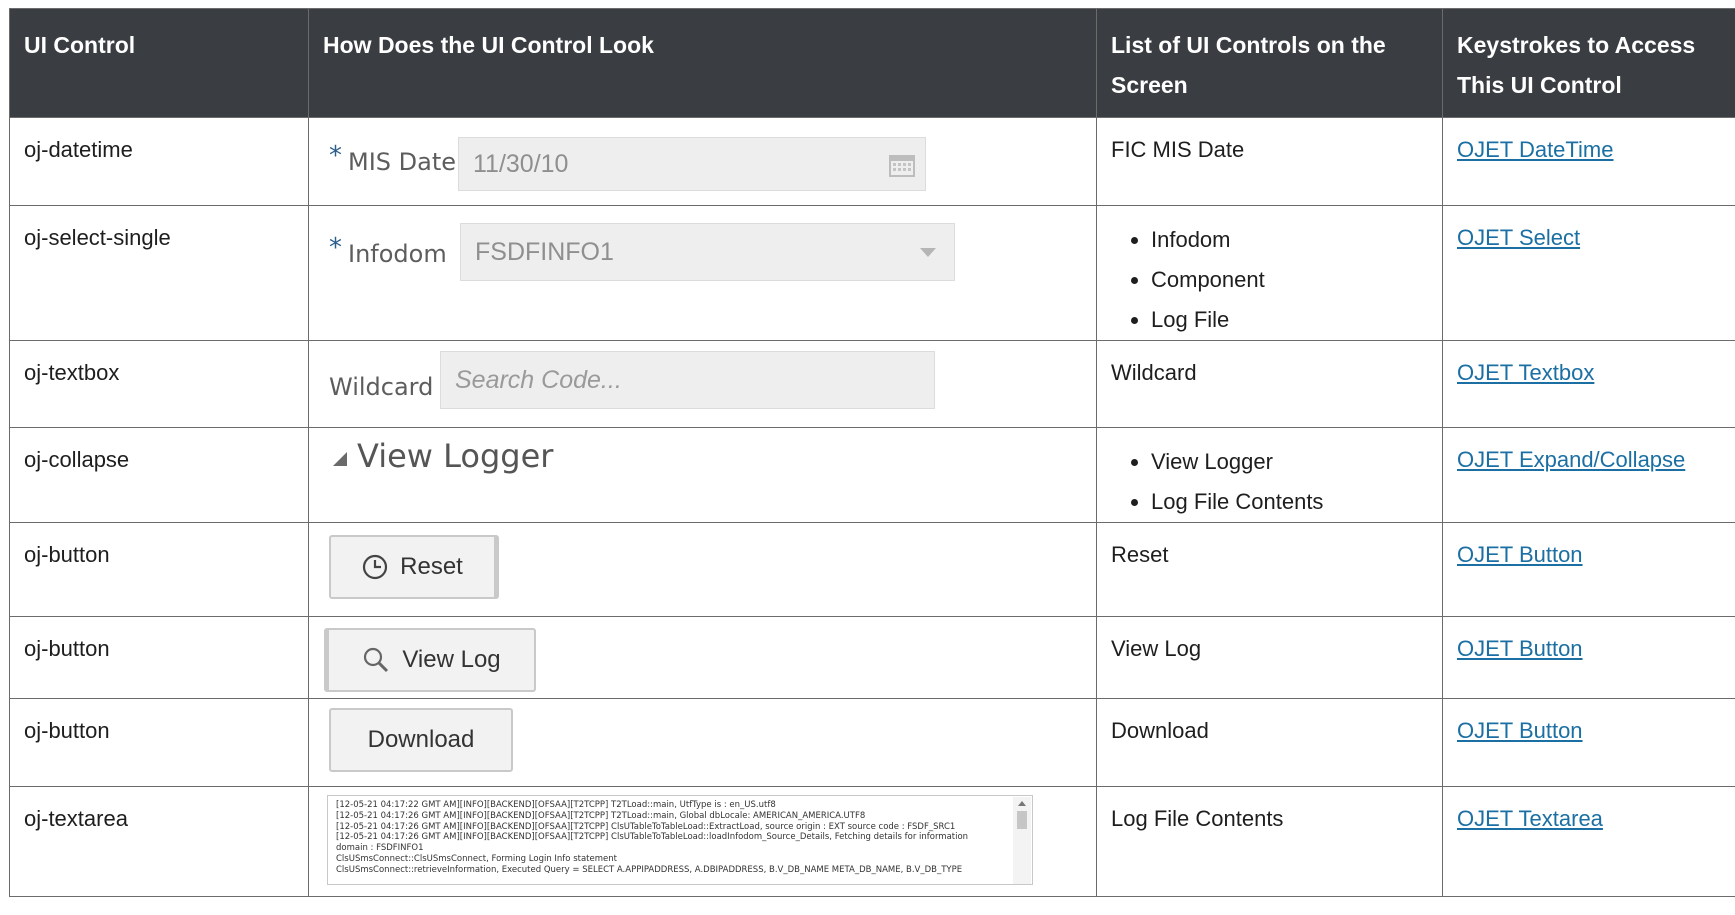 The width and height of the screenshot is (1735, 915). I want to click on collapse-label: View Logger, so click(455, 456).